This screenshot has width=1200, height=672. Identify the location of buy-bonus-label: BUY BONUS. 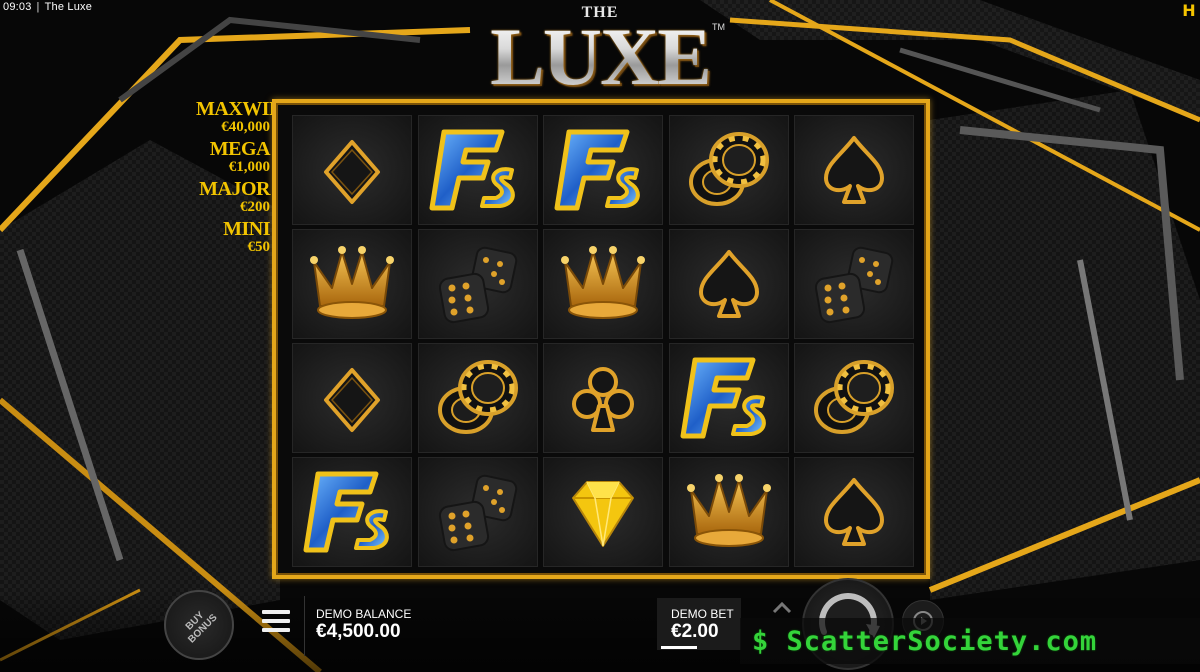
(201, 627).